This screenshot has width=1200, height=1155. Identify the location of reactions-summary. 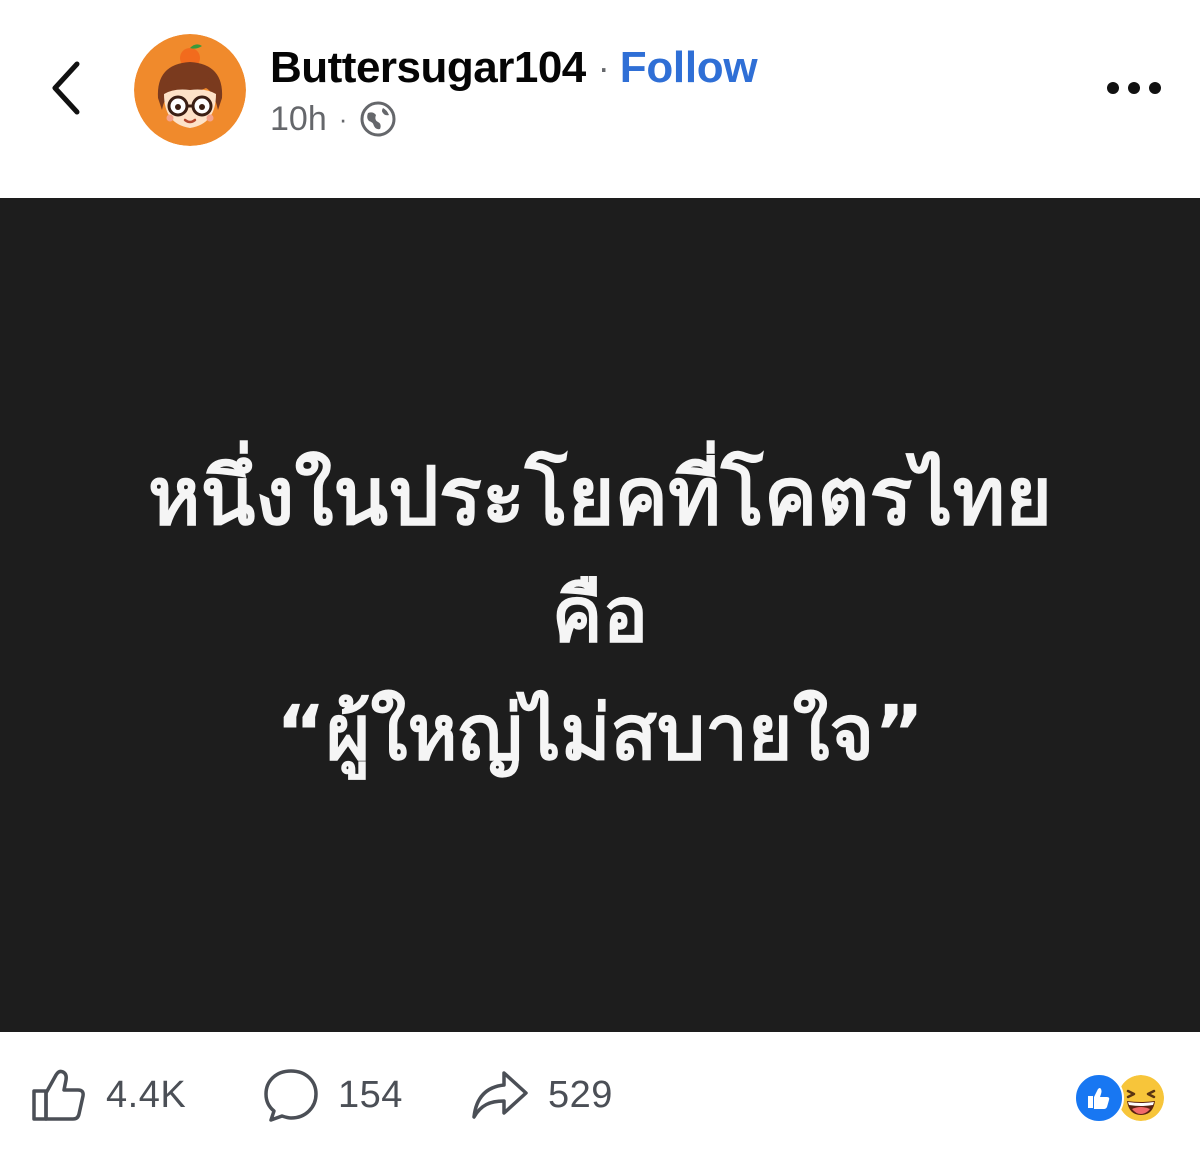
(1122, 1097).